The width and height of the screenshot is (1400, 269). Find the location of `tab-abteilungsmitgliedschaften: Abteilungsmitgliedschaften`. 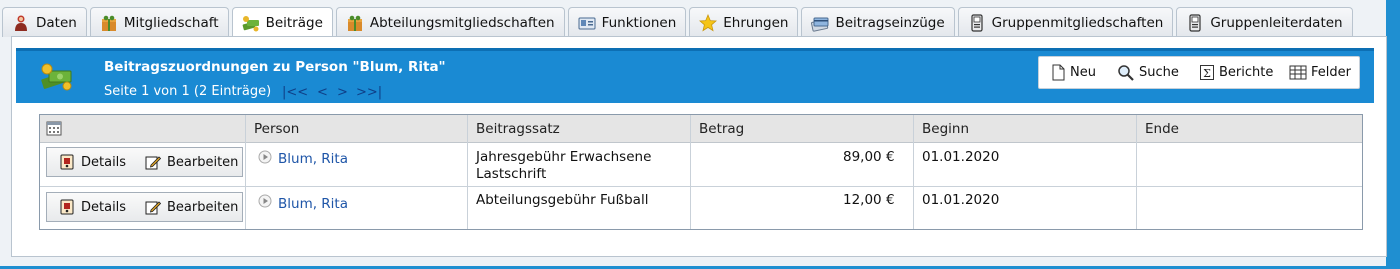

tab-abteilungsmitgliedschaften: Abteilungsmitgliedschaften is located at coordinates (450, 22).